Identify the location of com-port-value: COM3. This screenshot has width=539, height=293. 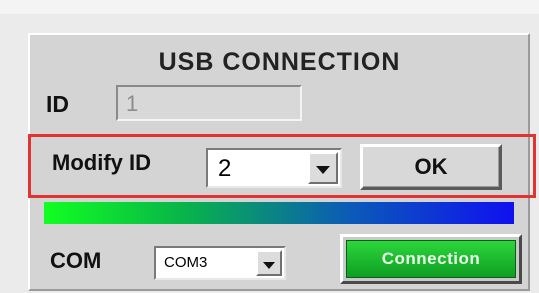
(186, 262).